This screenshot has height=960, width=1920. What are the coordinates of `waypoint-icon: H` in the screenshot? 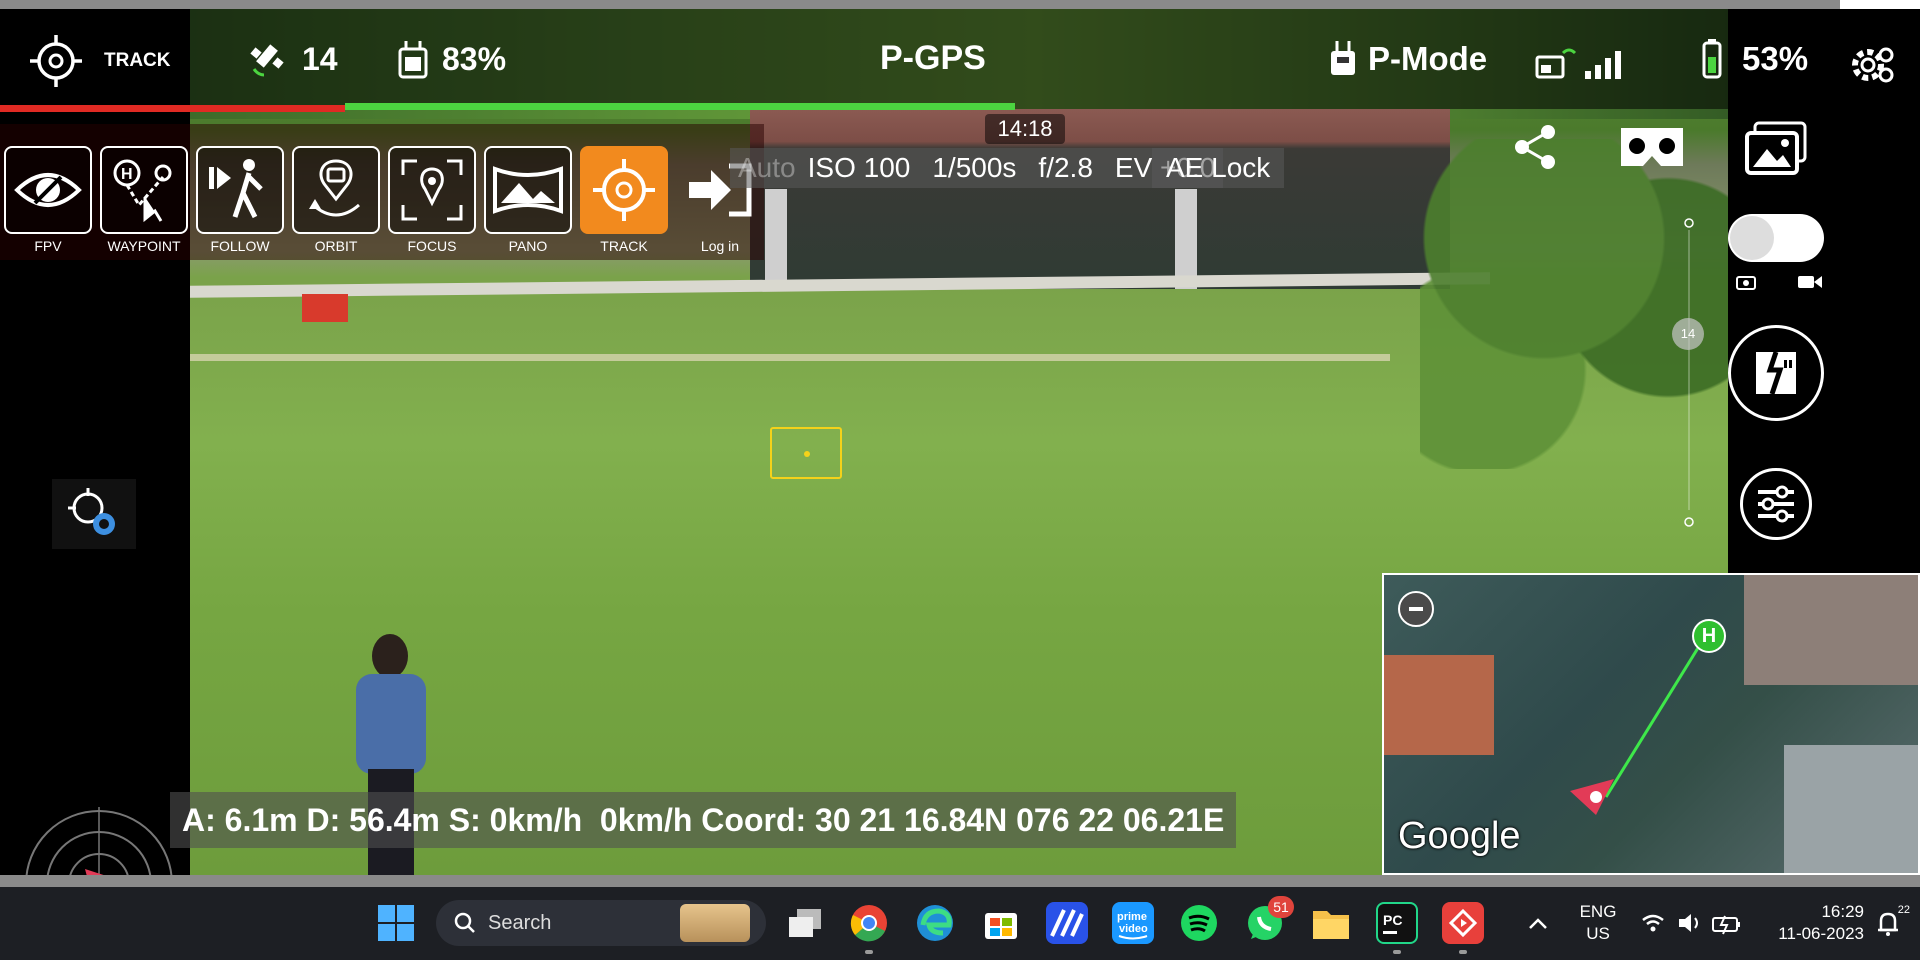 It's located at (142, 191).